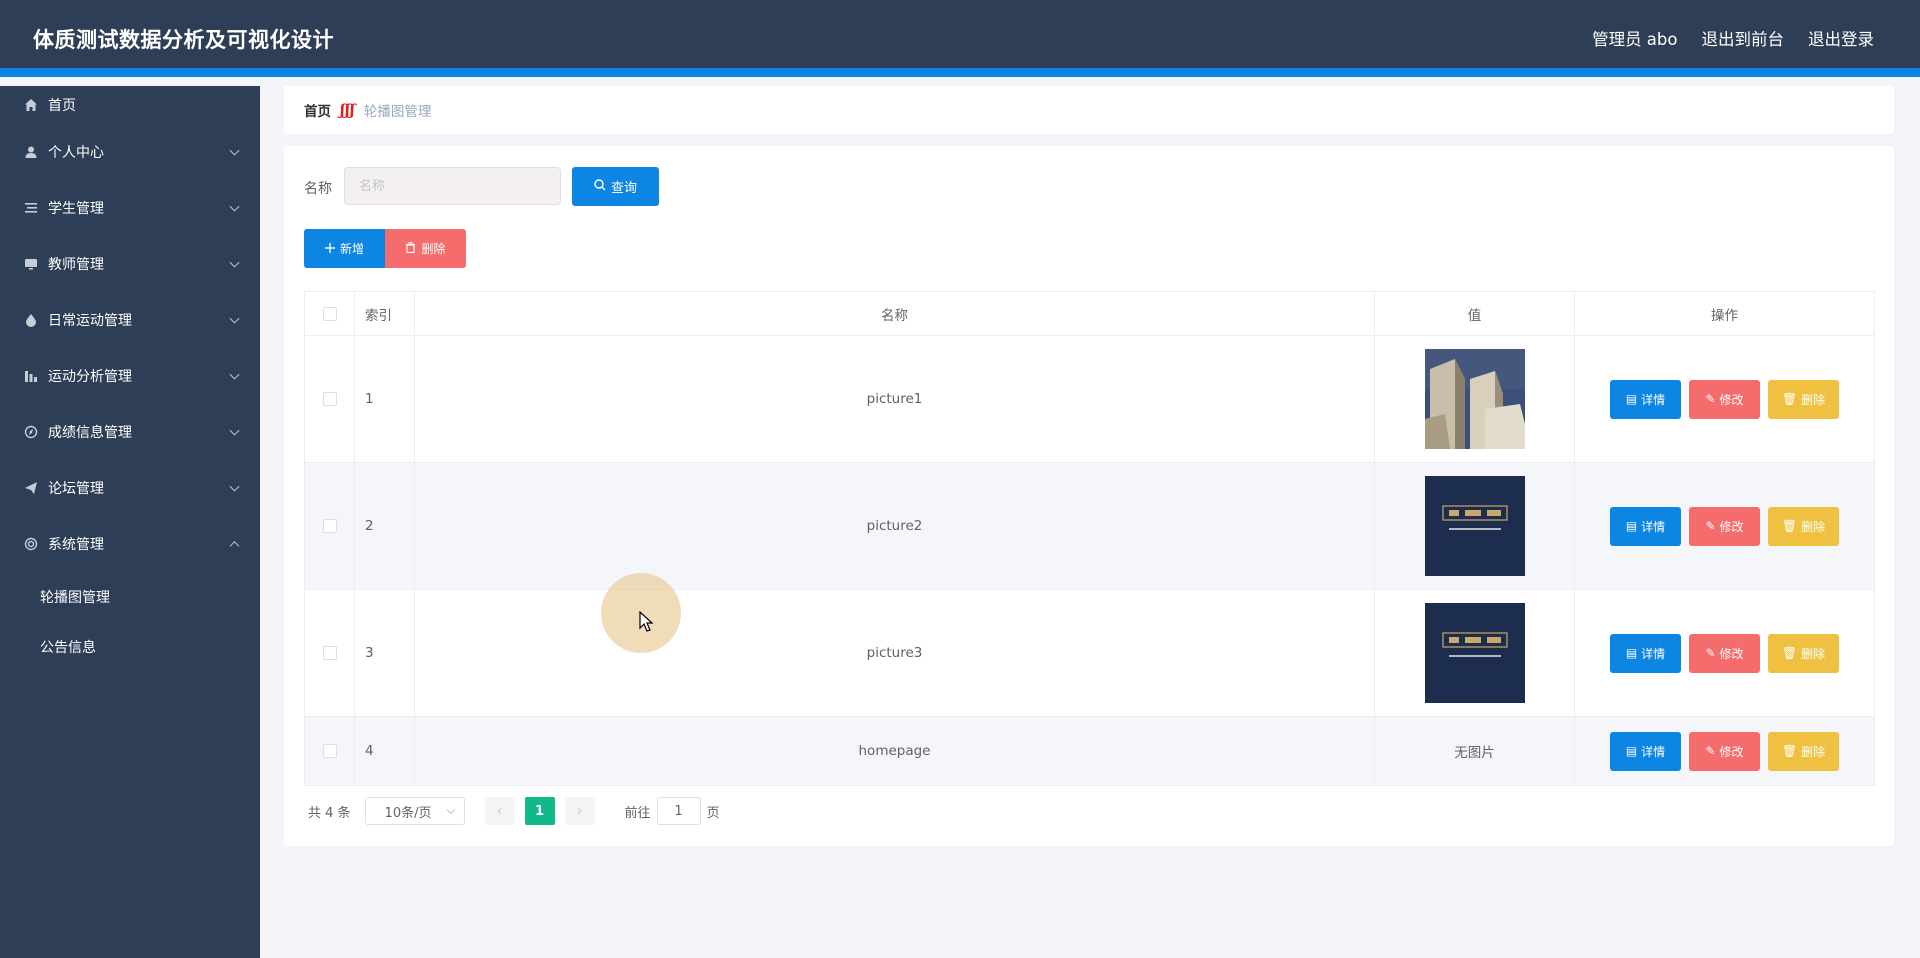  Describe the element at coordinates (1724, 313) in the screenshot. I see `column-header-actions: 操作` at that location.